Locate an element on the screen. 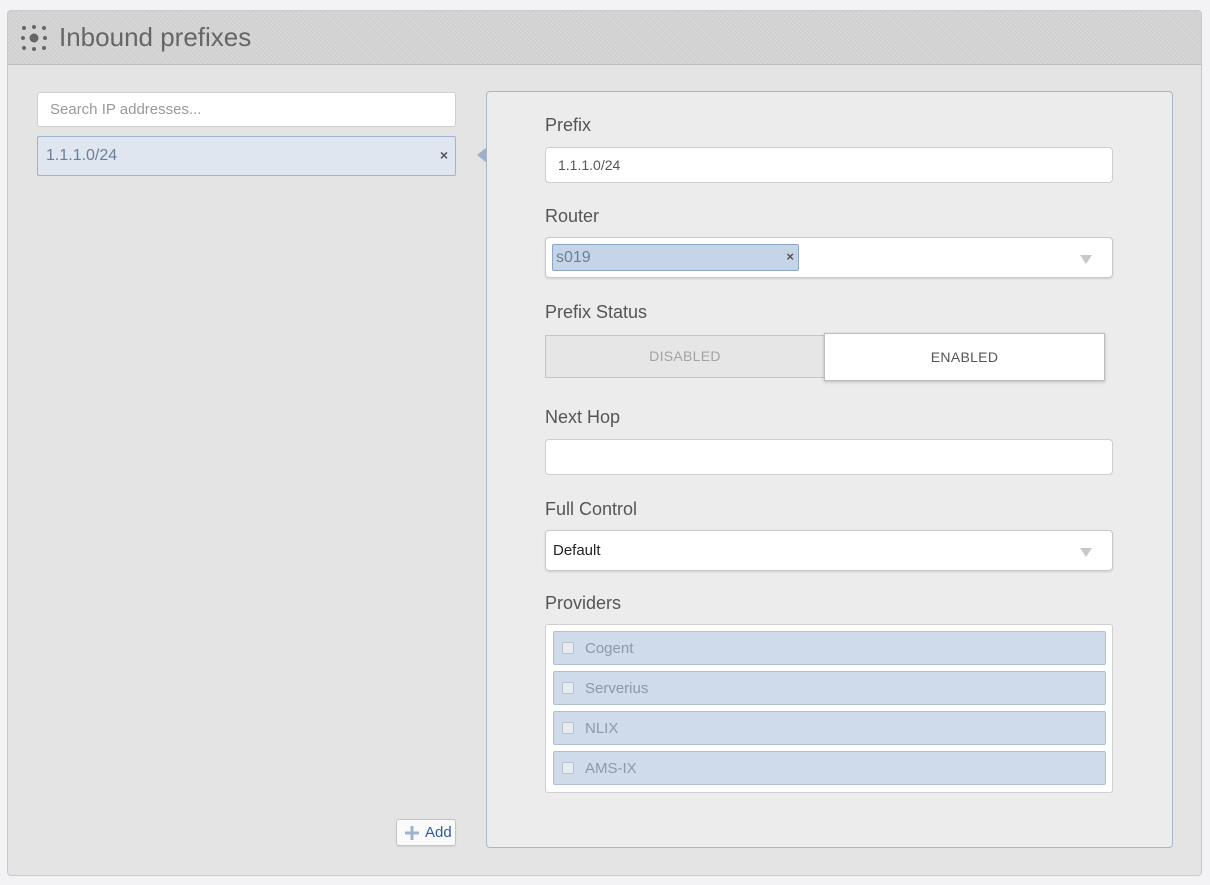 Image resolution: width=1210 pixels, height=885 pixels. router-select: s019 × is located at coordinates (829, 257).